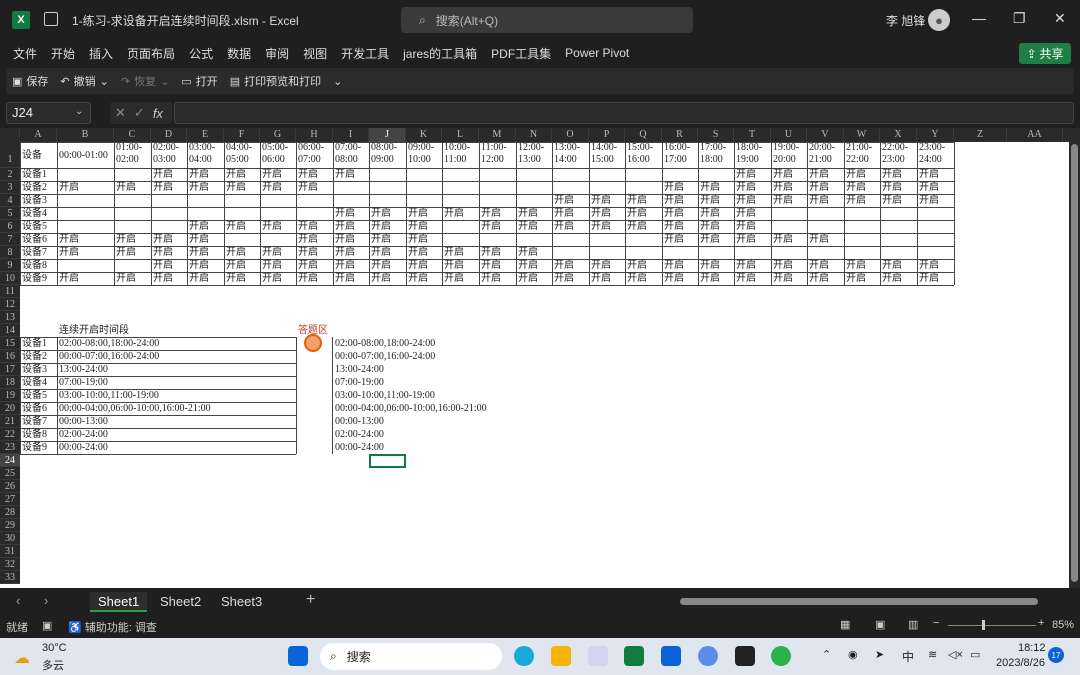  I want to click on cell: 08:00- 09:00, so click(383, 154).